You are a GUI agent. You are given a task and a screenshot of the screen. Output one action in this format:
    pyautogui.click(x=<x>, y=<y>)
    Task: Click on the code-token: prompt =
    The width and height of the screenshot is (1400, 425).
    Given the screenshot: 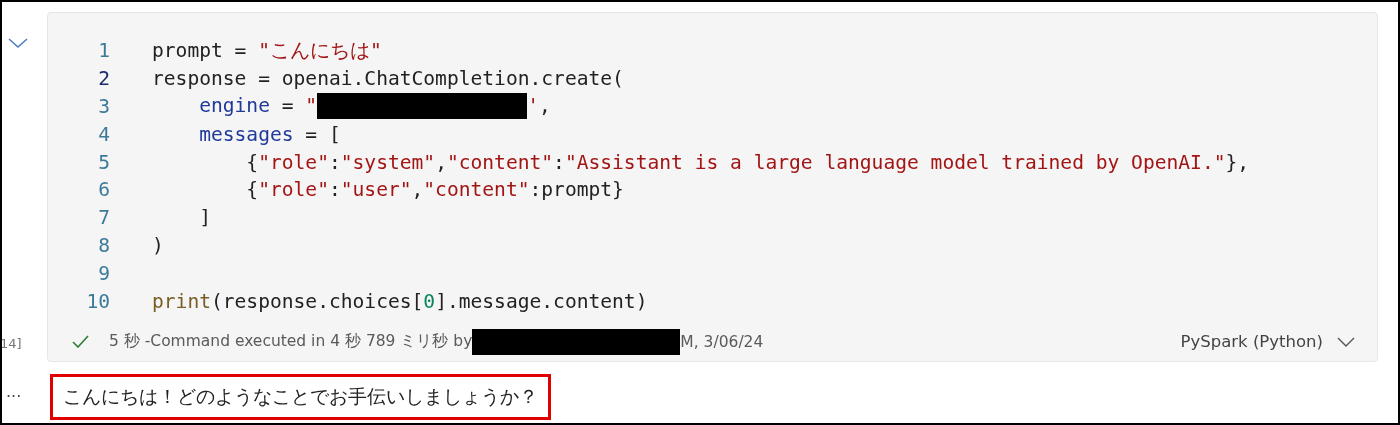 What is the action you would take?
    pyautogui.click(x=200, y=51)
    